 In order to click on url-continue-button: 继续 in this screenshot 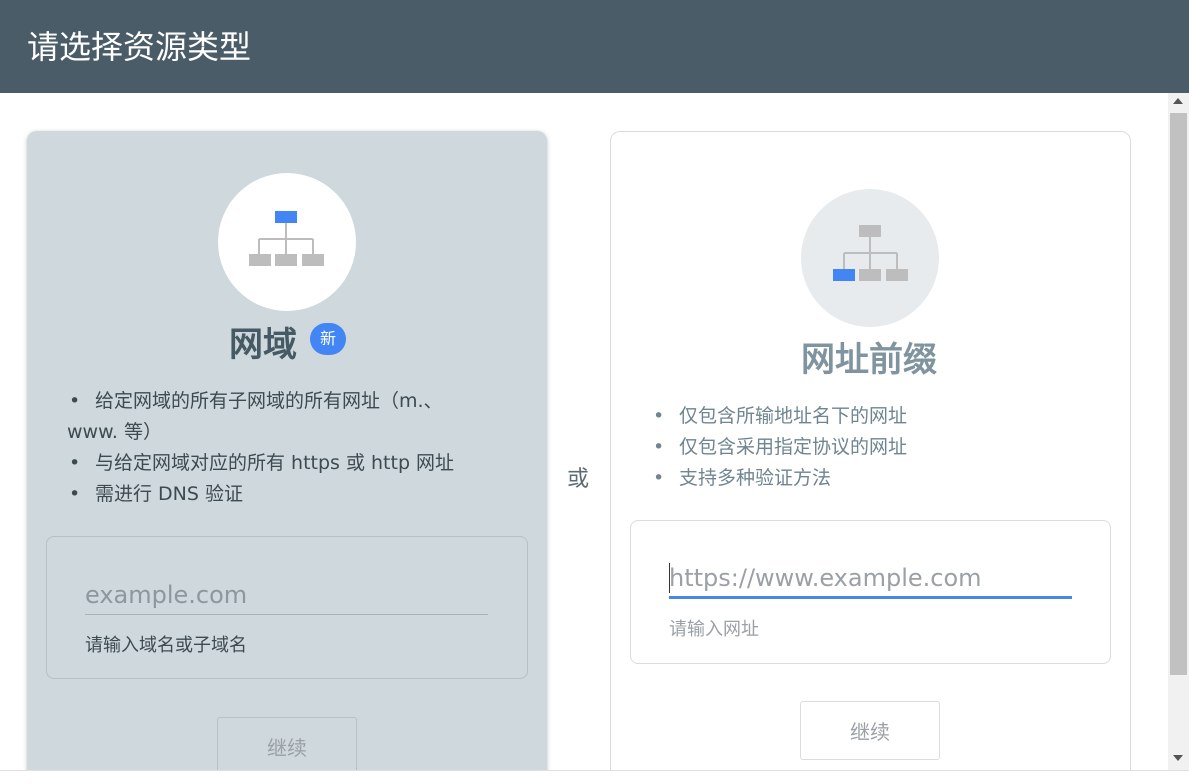, I will do `click(870, 730)`.